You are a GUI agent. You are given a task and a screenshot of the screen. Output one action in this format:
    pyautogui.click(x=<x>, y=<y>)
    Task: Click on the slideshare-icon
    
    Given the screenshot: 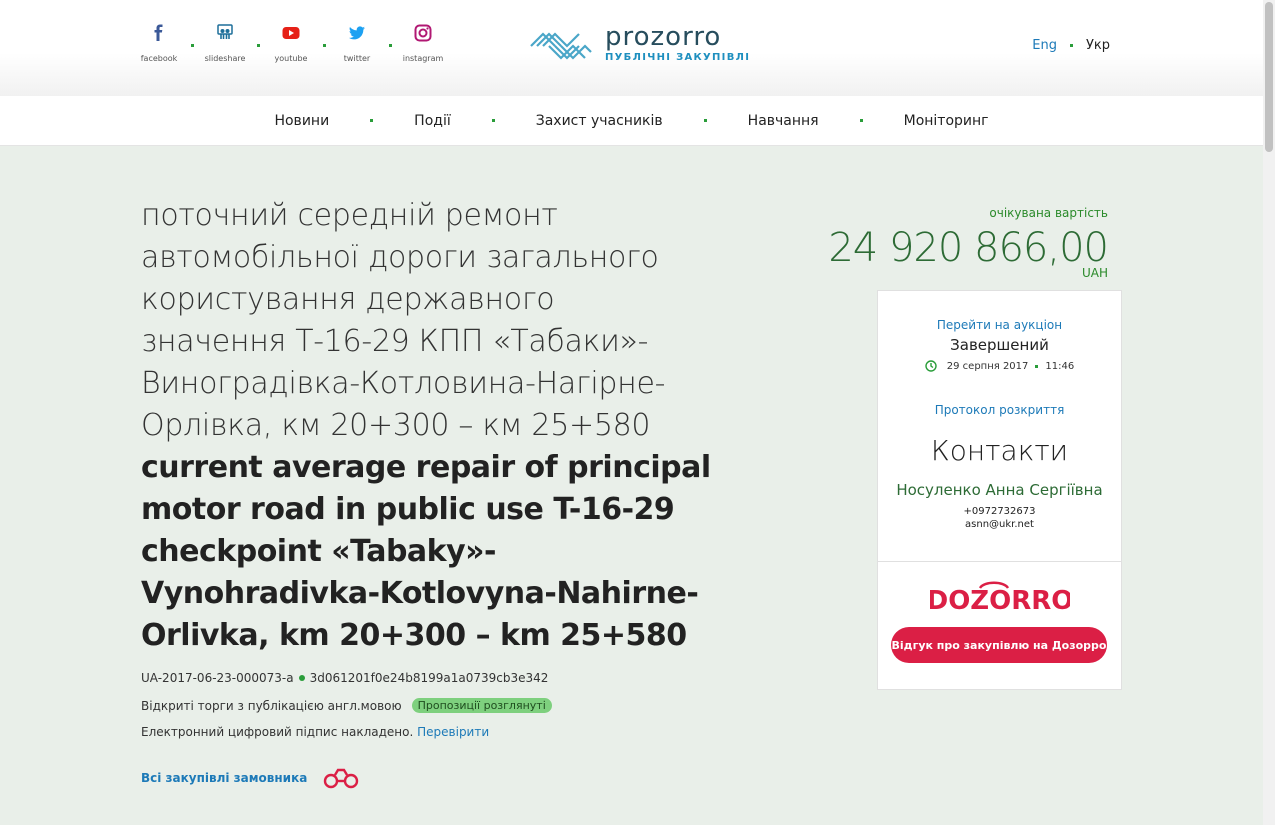 What is the action you would take?
    pyautogui.click(x=225, y=31)
    